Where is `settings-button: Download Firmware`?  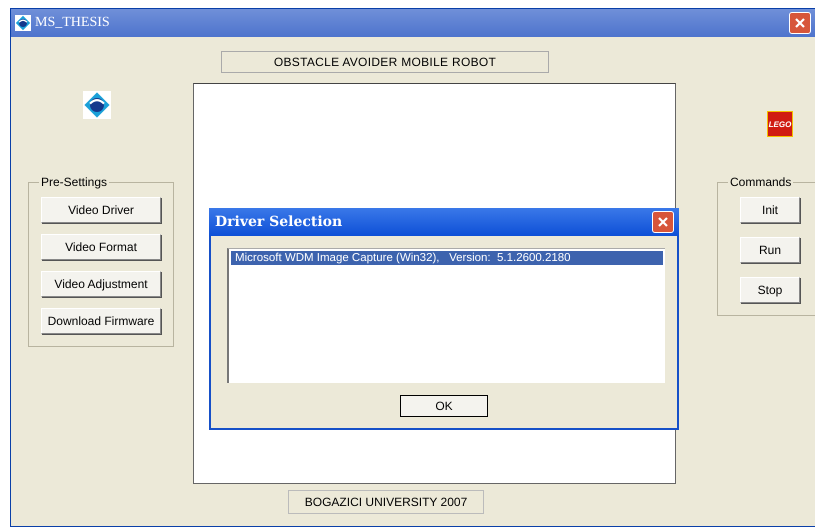
settings-button: Download Firmware is located at coordinates (101, 321).